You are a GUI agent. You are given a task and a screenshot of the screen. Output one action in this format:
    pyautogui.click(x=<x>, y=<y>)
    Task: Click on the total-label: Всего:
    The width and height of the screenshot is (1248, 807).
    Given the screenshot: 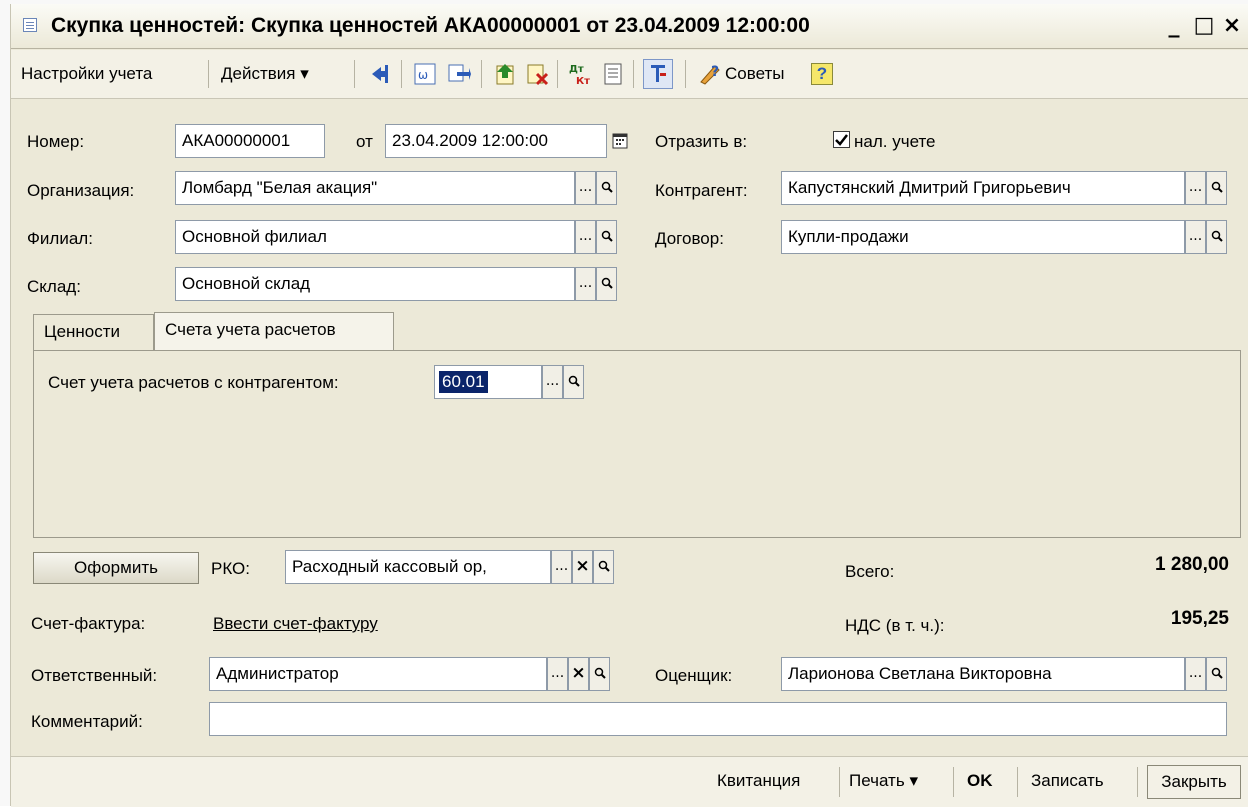 What is the action you would take?
    pyautogui.click(x=870, y=571)
    